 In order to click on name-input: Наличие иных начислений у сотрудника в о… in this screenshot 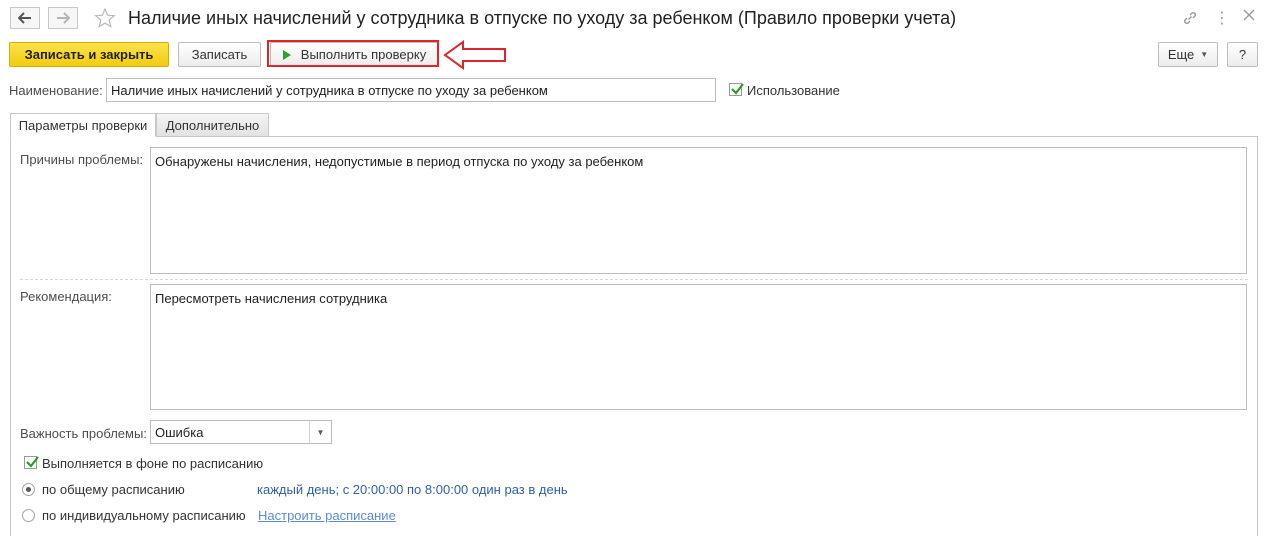, I will do `click(411, 90)`.